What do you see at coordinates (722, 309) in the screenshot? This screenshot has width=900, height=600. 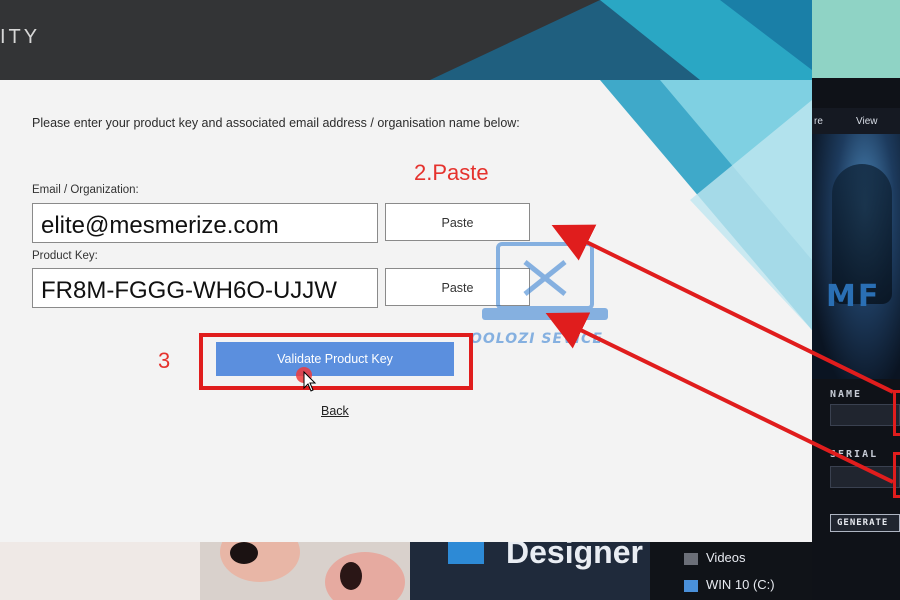 I see `arrow-to-email-paste` at bounding box center [722, 309].